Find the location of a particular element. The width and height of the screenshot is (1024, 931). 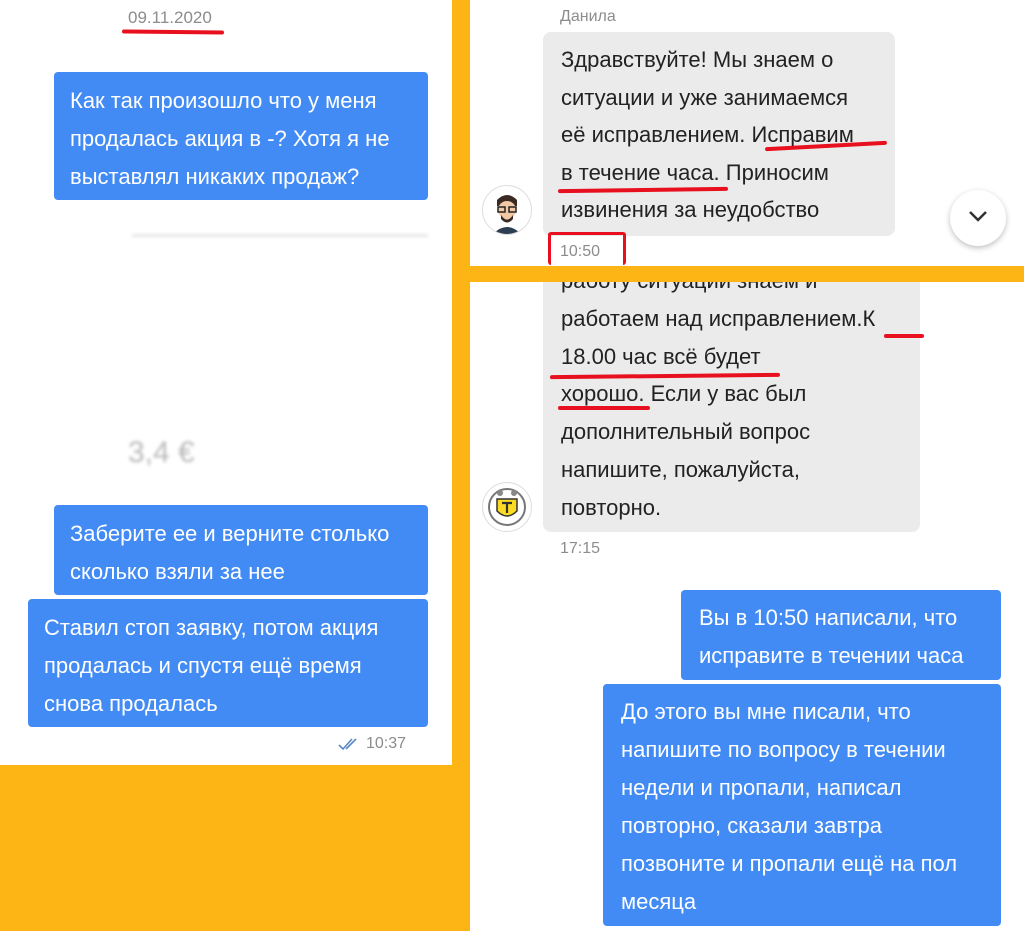

message-line: работу ситуации знаем и is located at coordinates (731, 291).